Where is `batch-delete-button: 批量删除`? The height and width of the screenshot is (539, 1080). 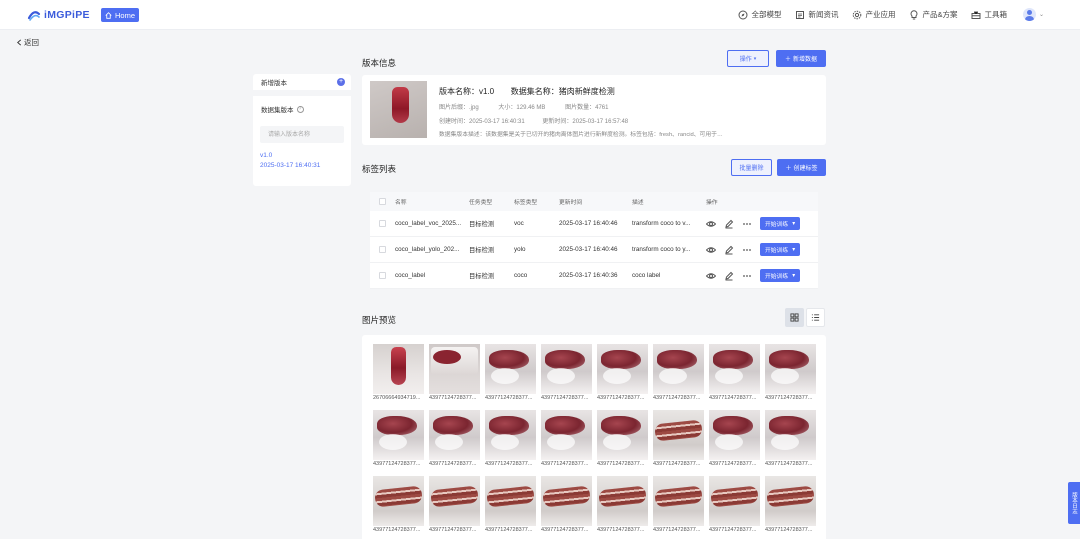 batch-delete-button: 批量删除 is located at coordinates (751, 167).